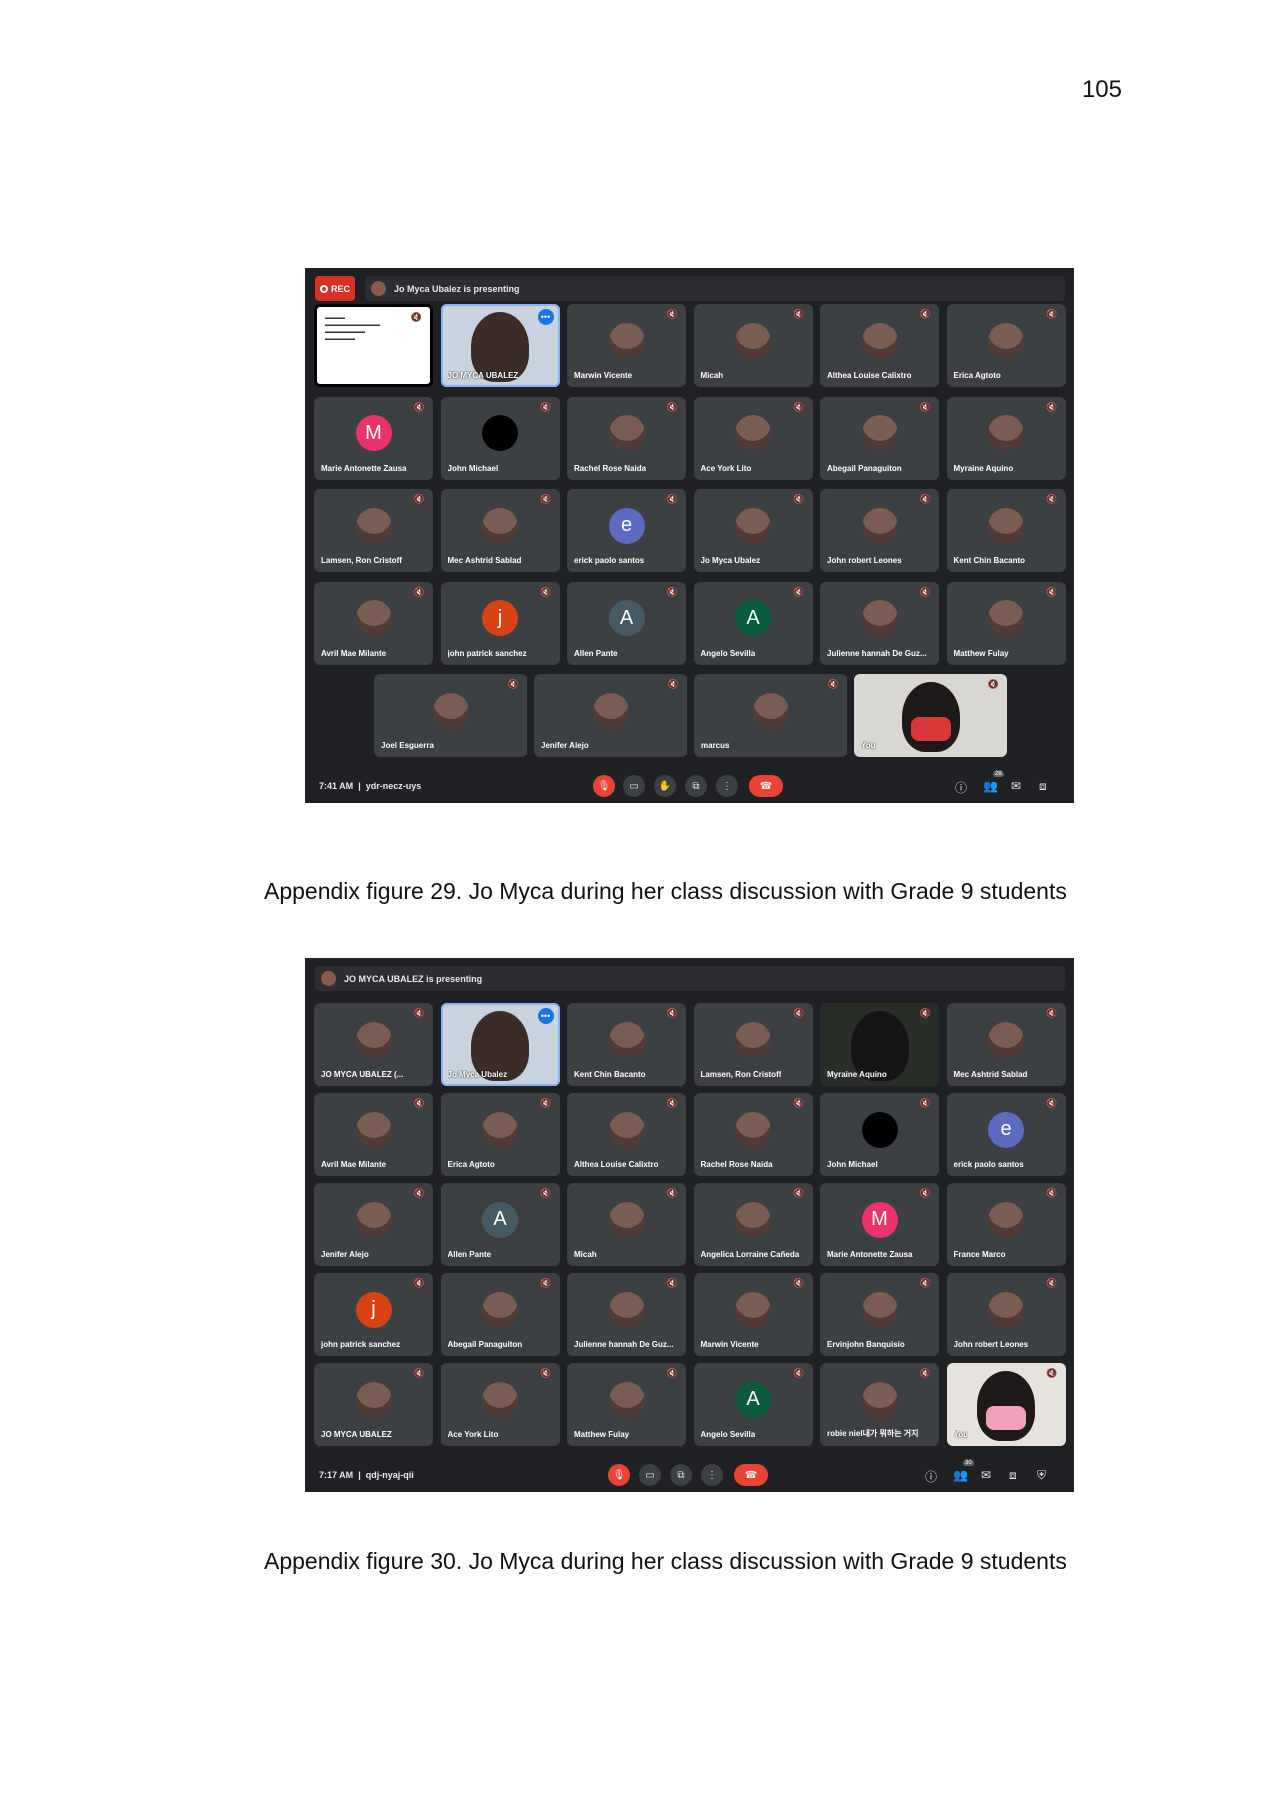 The height and width of the screenshot is (1800, 1272). What do you see at coordinates (879, 1314) in the screenshot?
I see `participant-tile: 🔇 Ervinjohn Banquisio` at bounding box center [879, 1314].